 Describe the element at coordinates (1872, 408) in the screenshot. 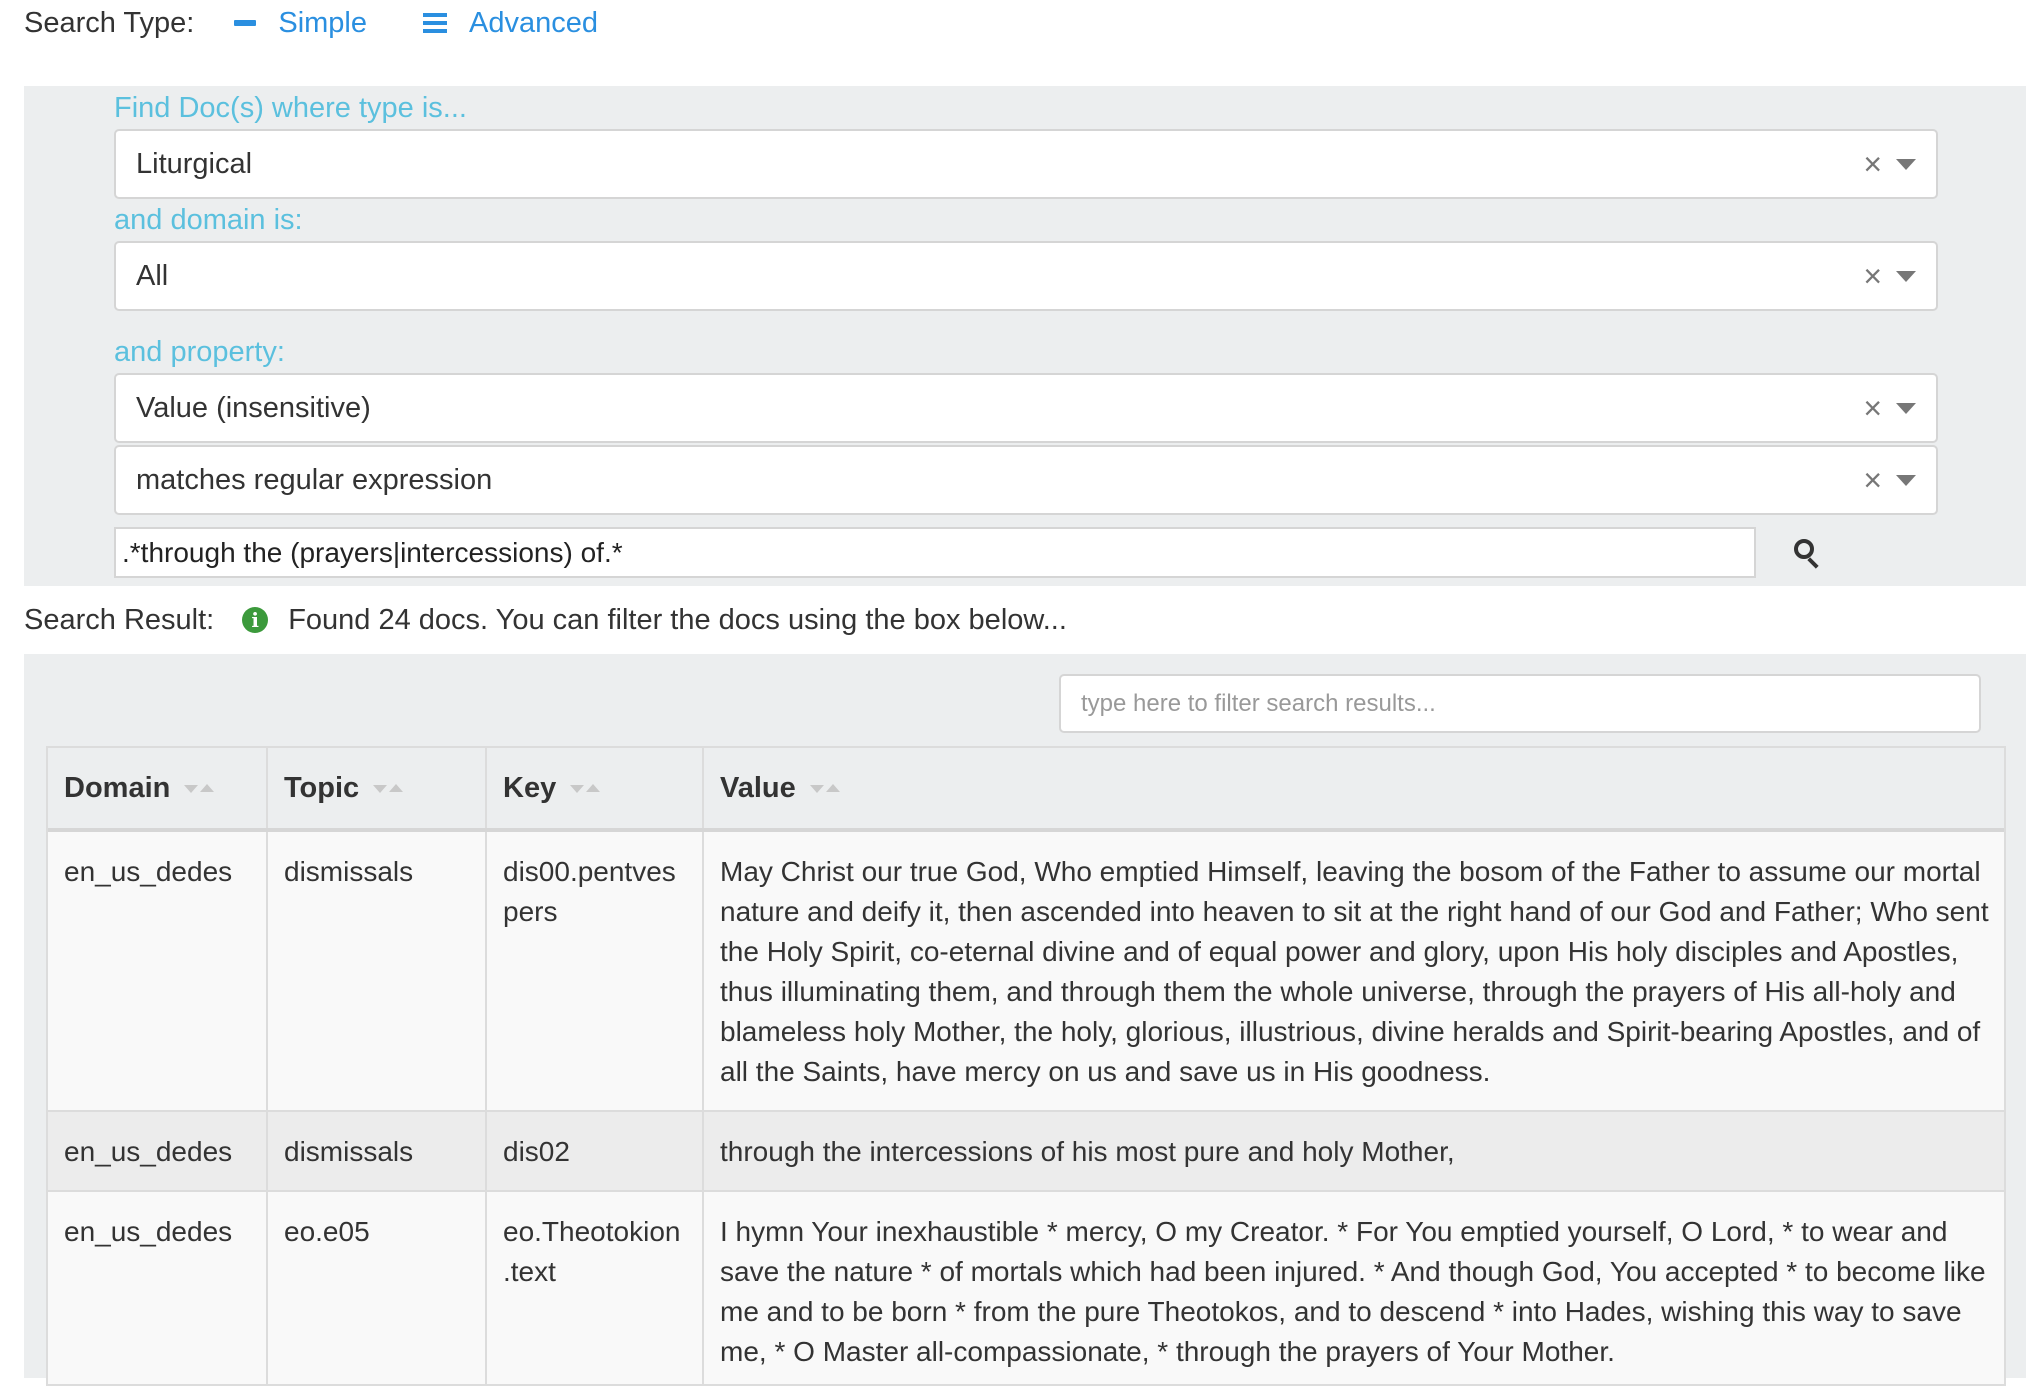

I see `property-clear-icon: ×` at that location.